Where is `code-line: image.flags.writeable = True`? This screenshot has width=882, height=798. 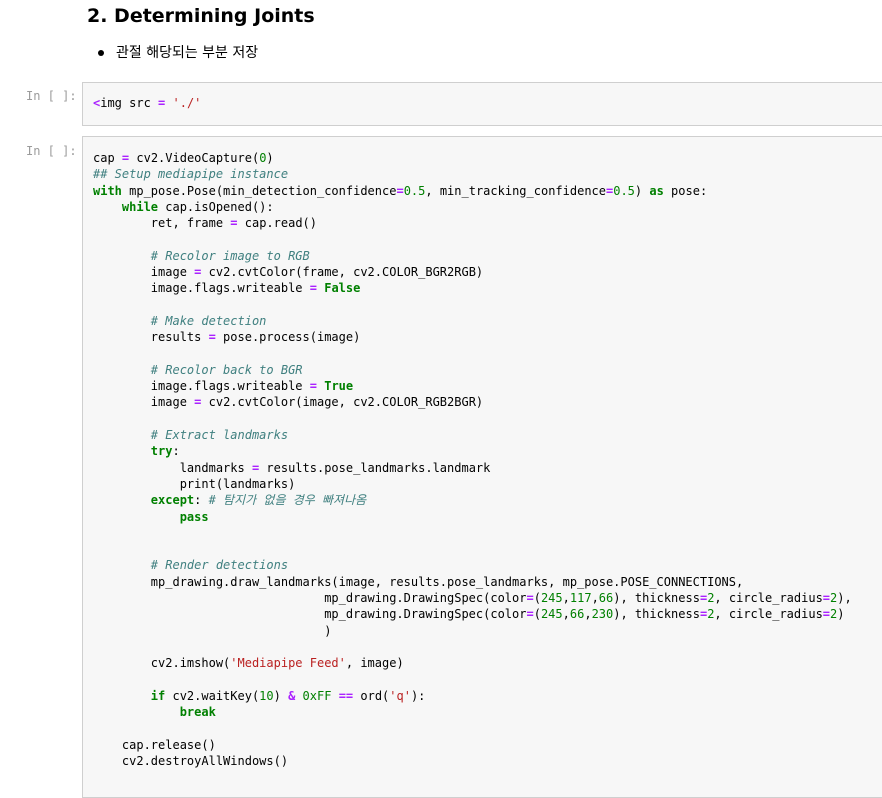
code-line: image.flags.writeable = True is located at coordinates (472, 386).